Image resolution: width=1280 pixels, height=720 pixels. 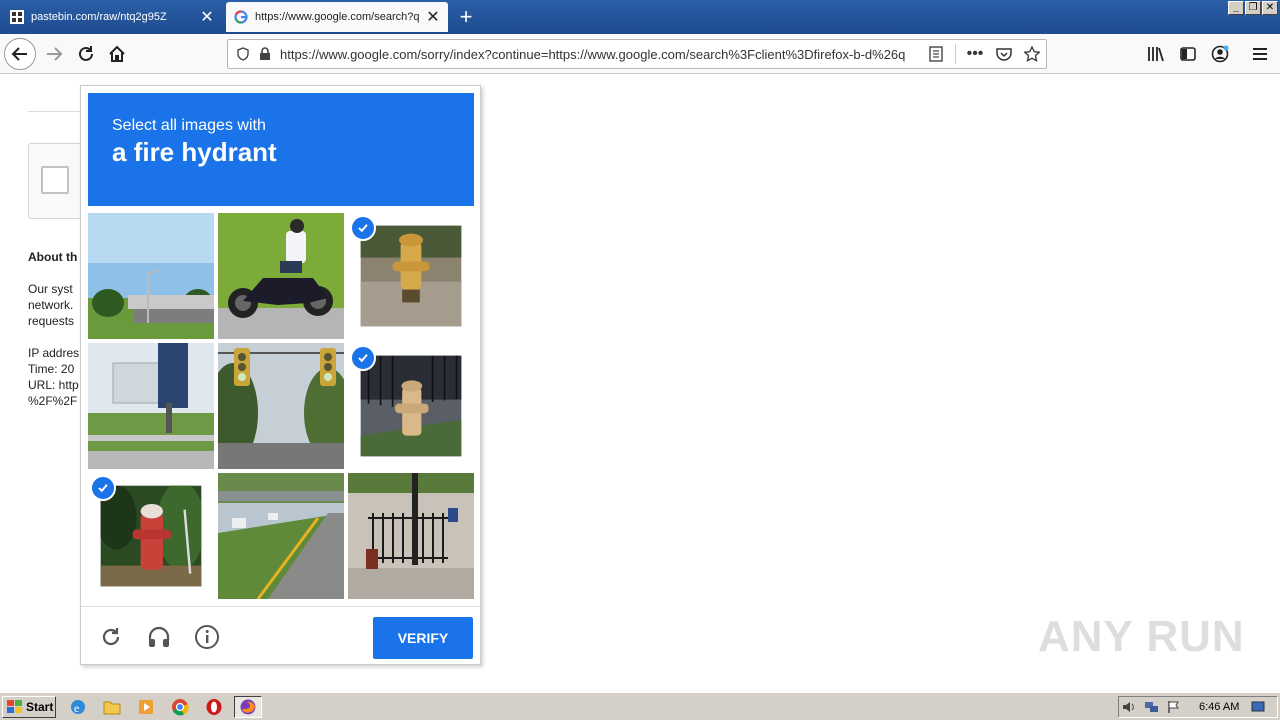 I want to click on verify-button: VERIFY, so click(x=423, y=638).